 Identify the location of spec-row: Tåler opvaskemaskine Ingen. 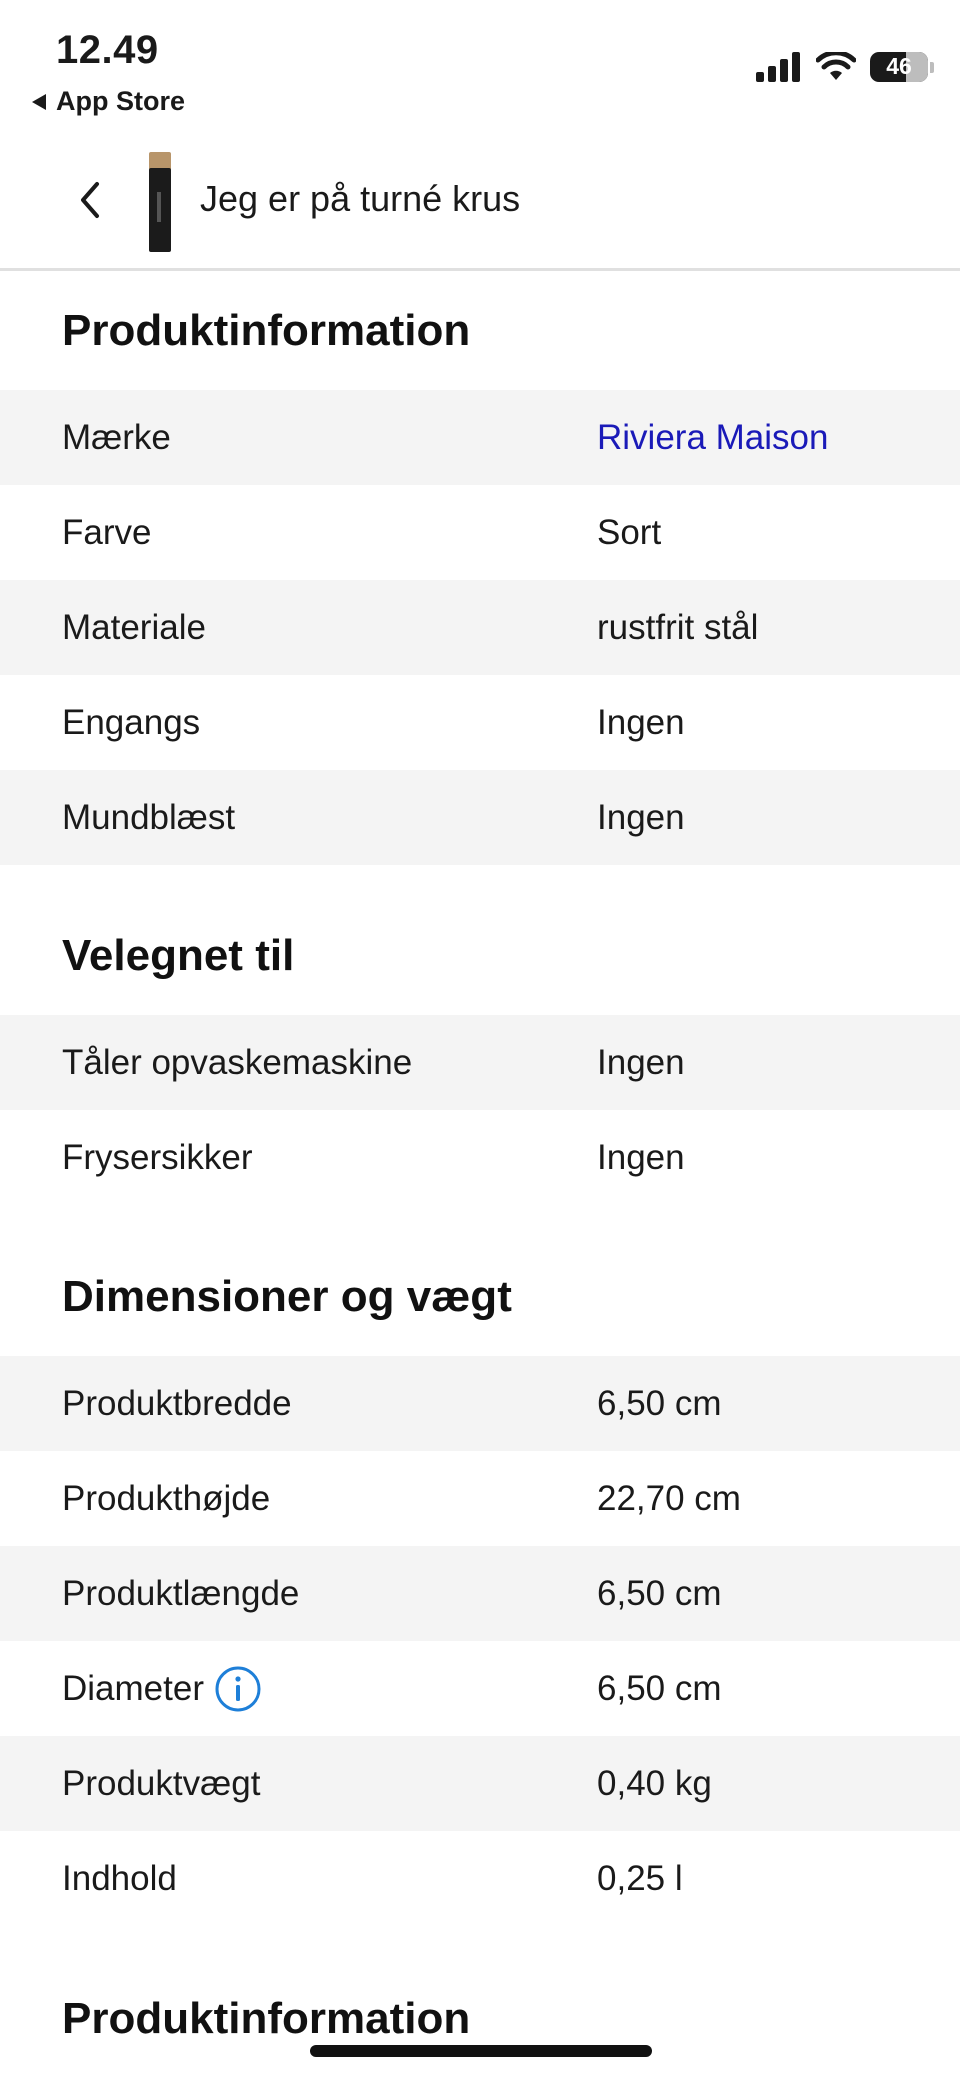
(480, 1062).